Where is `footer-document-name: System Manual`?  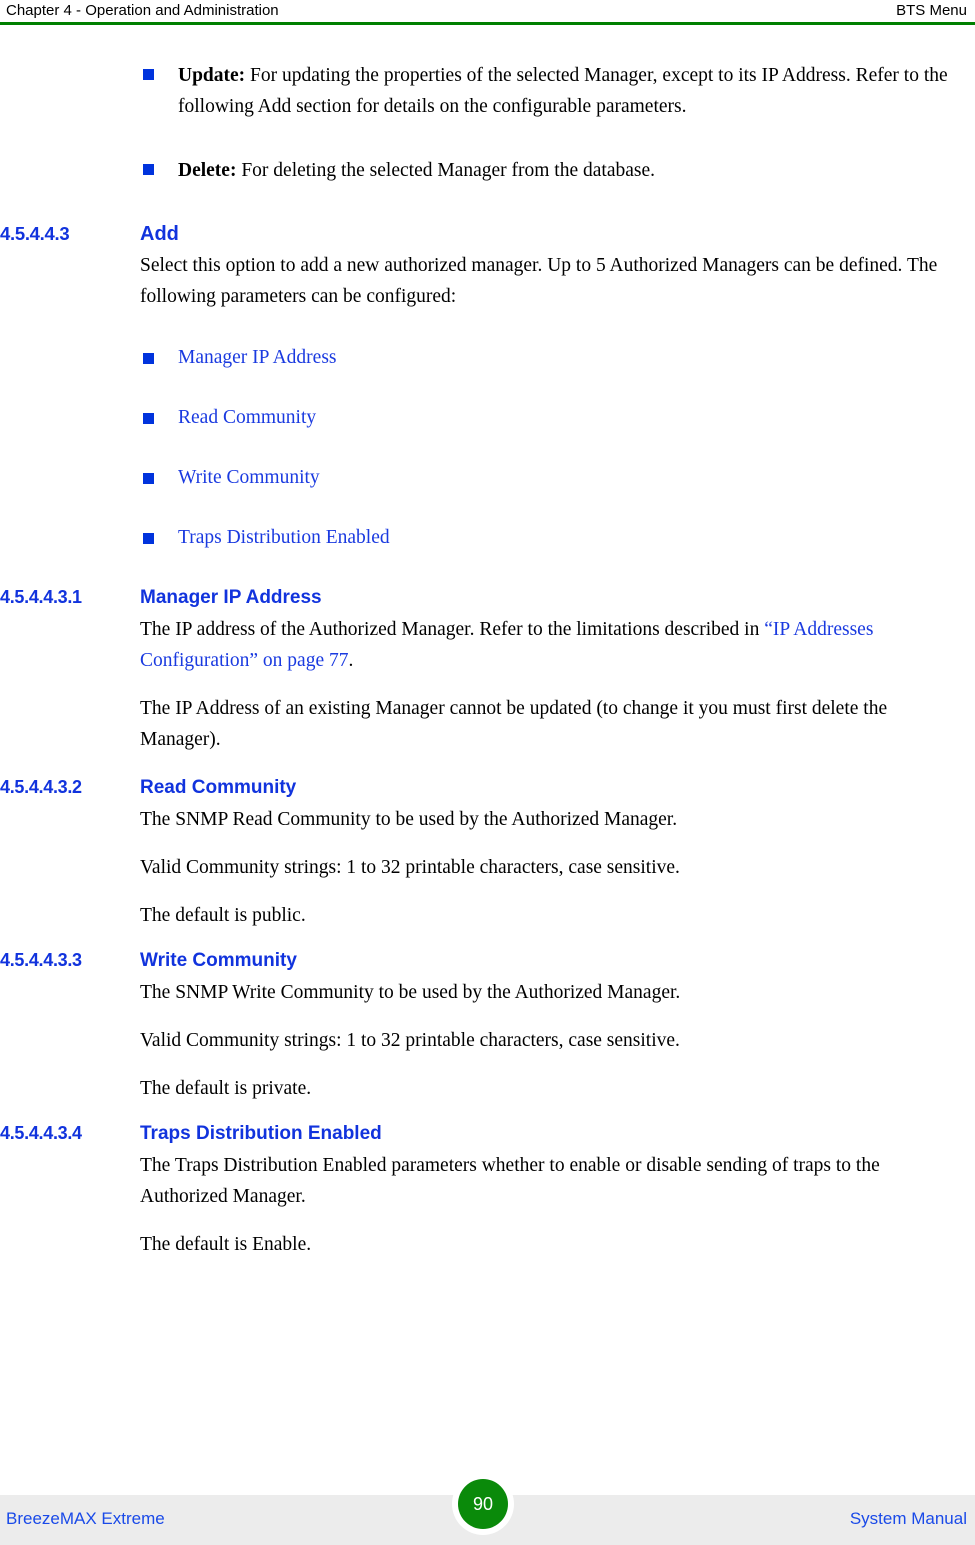 footer-document-name: System Manual is located at coordinates (908, 1518).